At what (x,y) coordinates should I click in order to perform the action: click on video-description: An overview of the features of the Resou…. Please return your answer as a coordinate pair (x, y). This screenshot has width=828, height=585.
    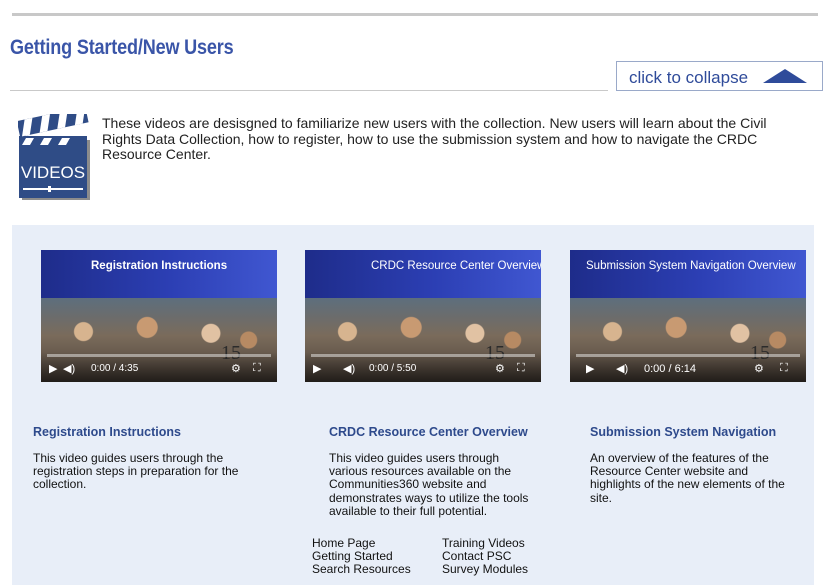
    Looking at the image, I should click on (687, 478).